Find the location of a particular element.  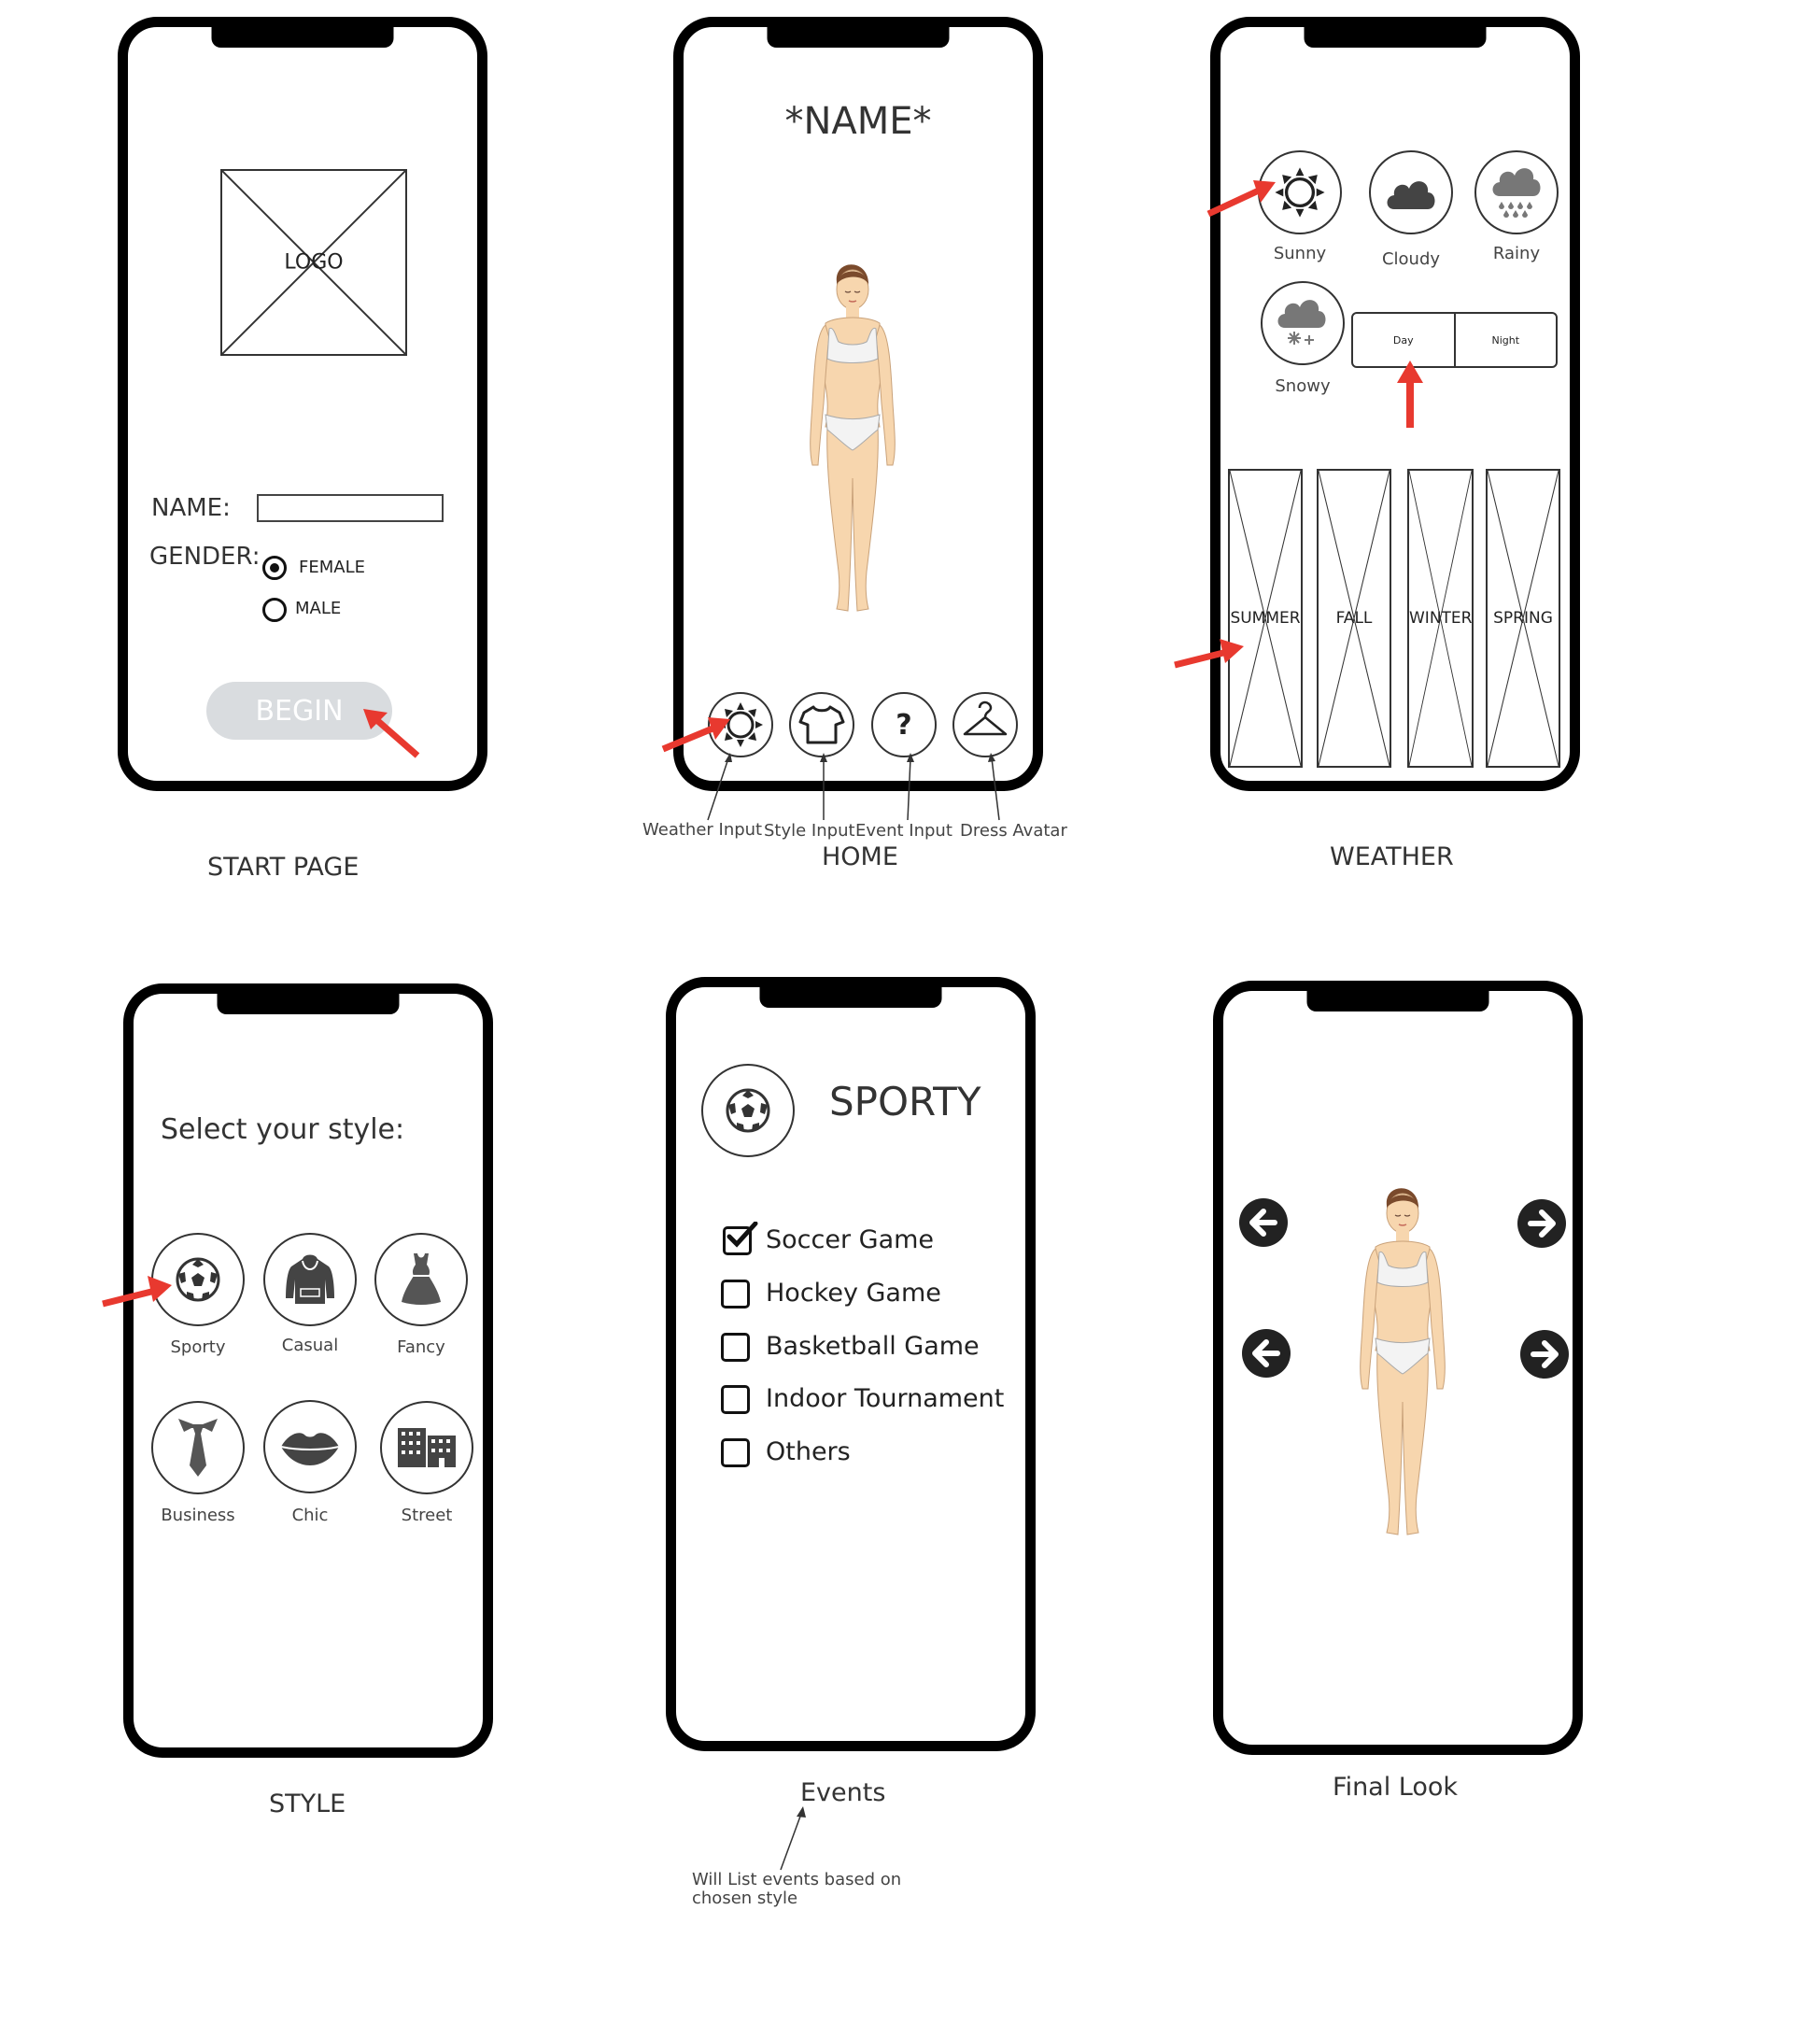

season-summer-label: SUMMER is located at coordinates (1265, 618).